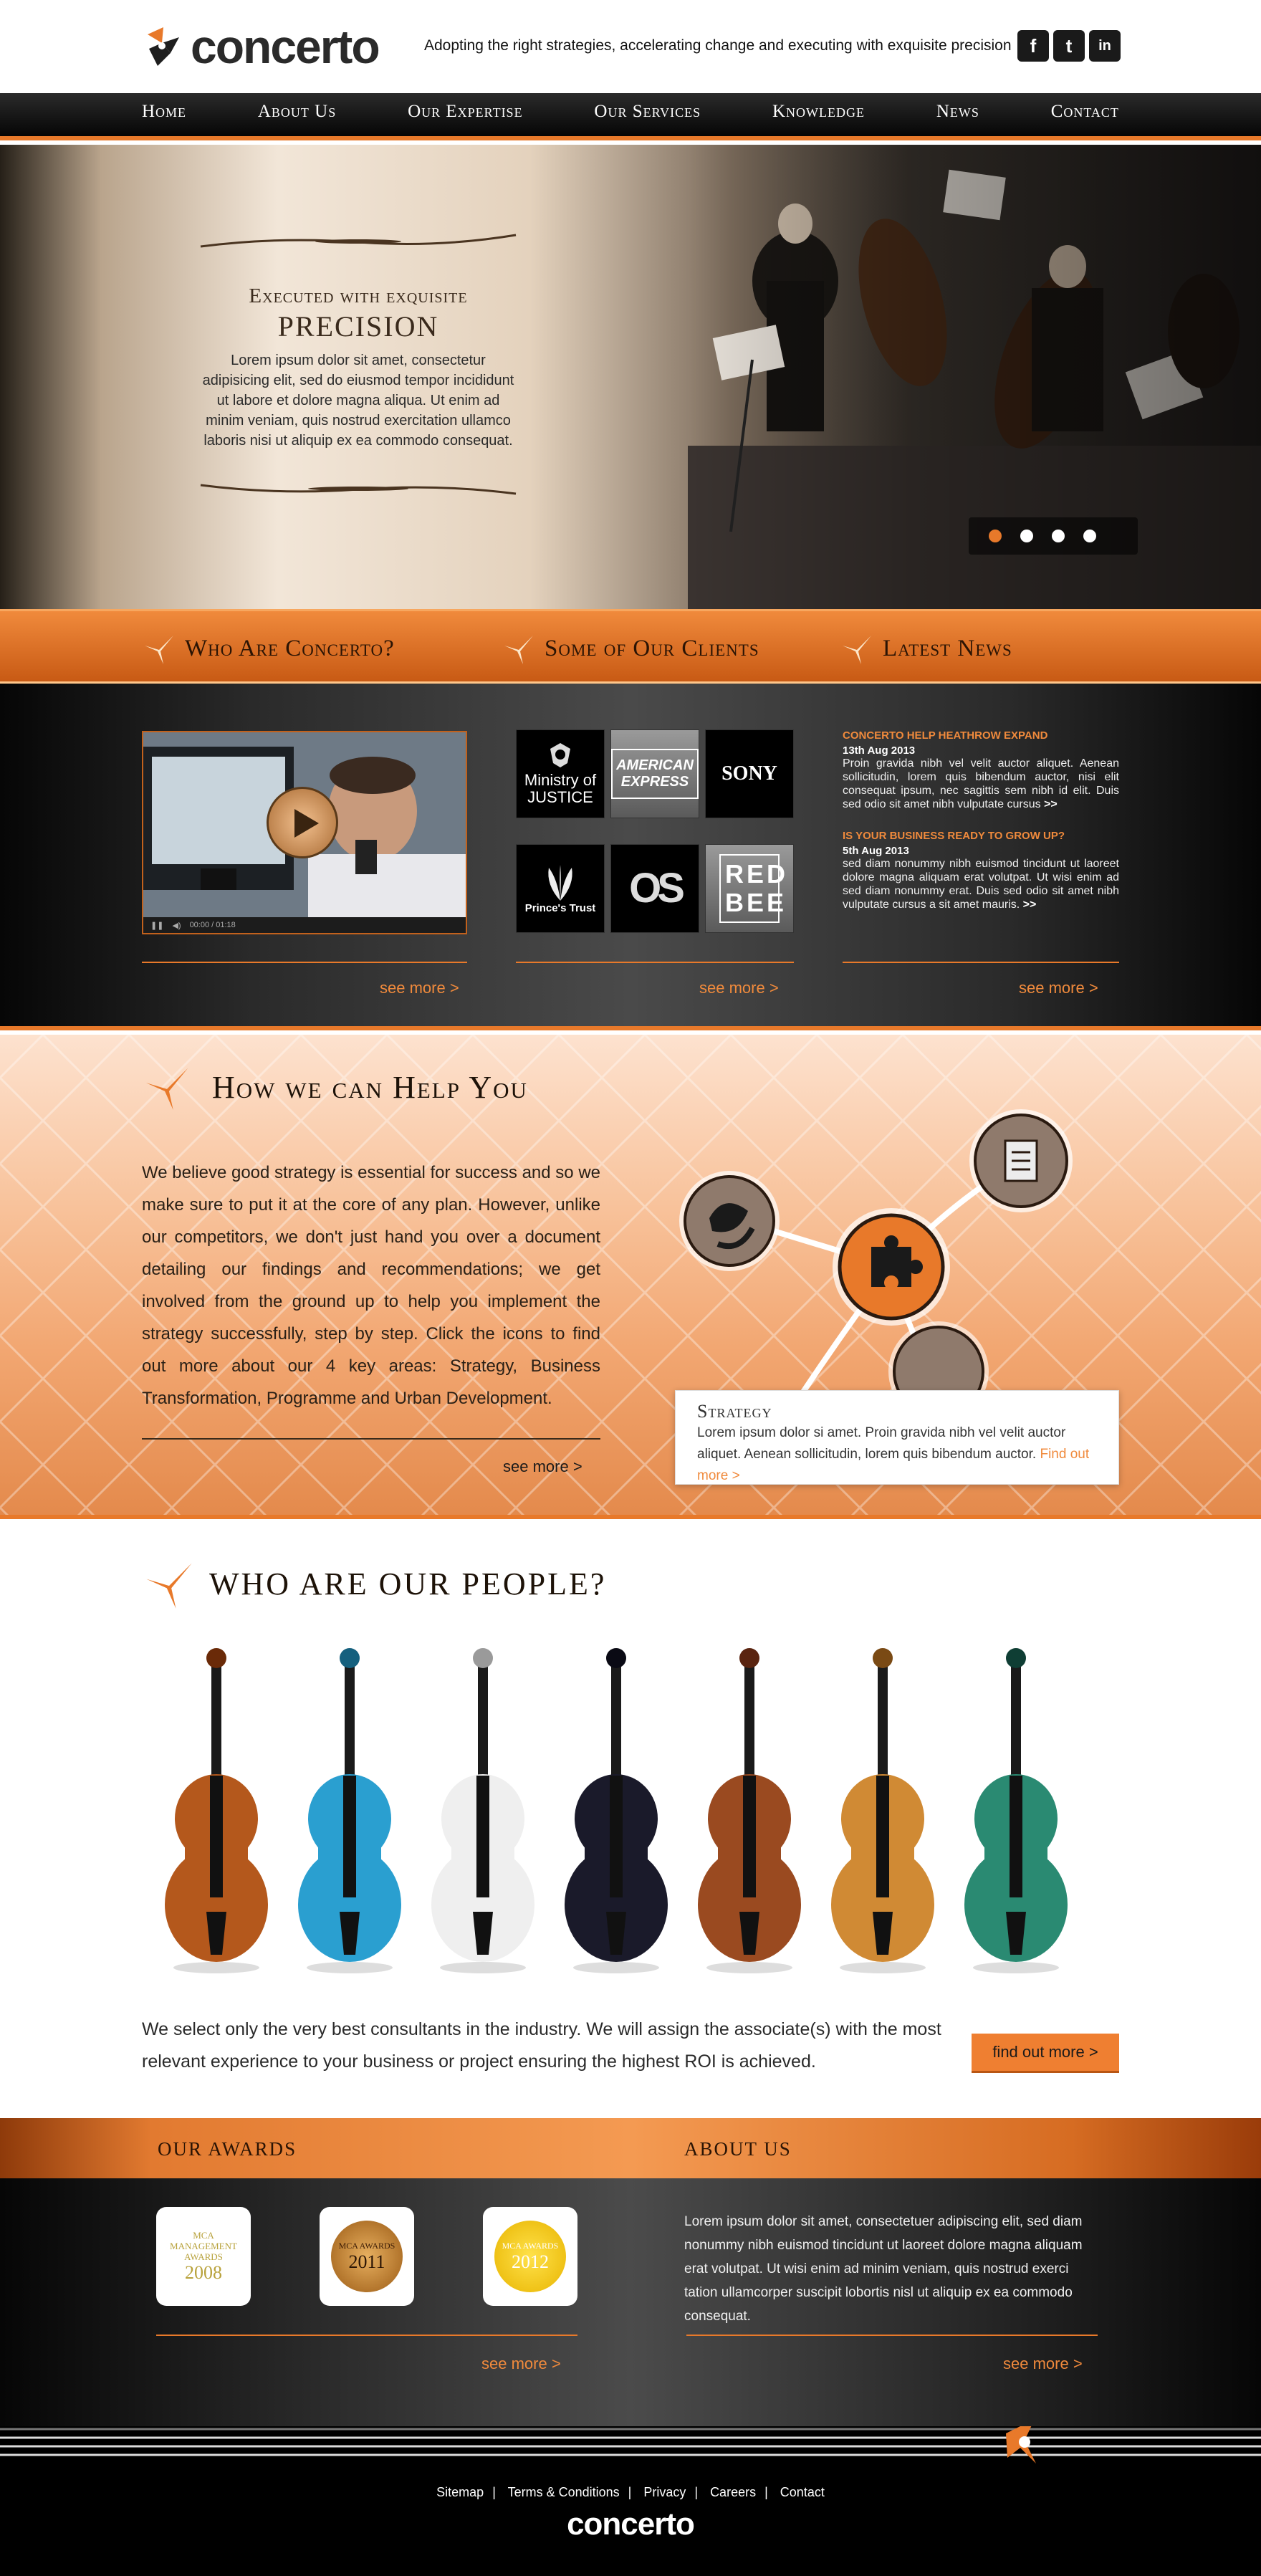  Describe the element at coordinates (654, 773) in the screenshot. I see `client-logo-american-express: AMERICAN EXPRESS` at that location.